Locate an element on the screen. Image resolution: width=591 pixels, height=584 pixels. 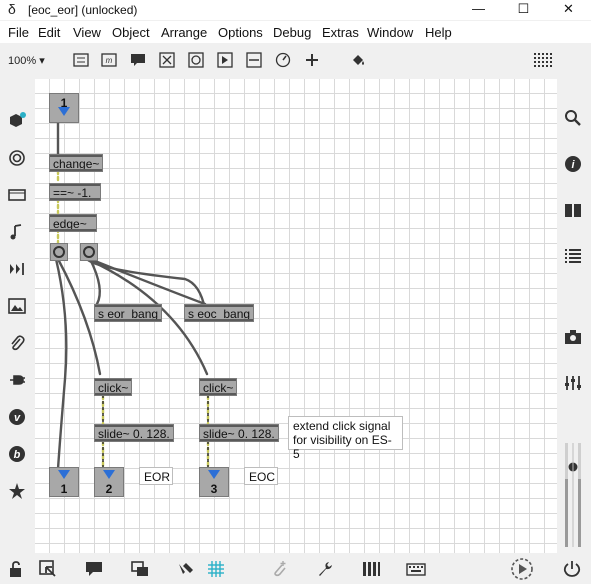
grid-toggle-icon is located at coordinates (216, 569).